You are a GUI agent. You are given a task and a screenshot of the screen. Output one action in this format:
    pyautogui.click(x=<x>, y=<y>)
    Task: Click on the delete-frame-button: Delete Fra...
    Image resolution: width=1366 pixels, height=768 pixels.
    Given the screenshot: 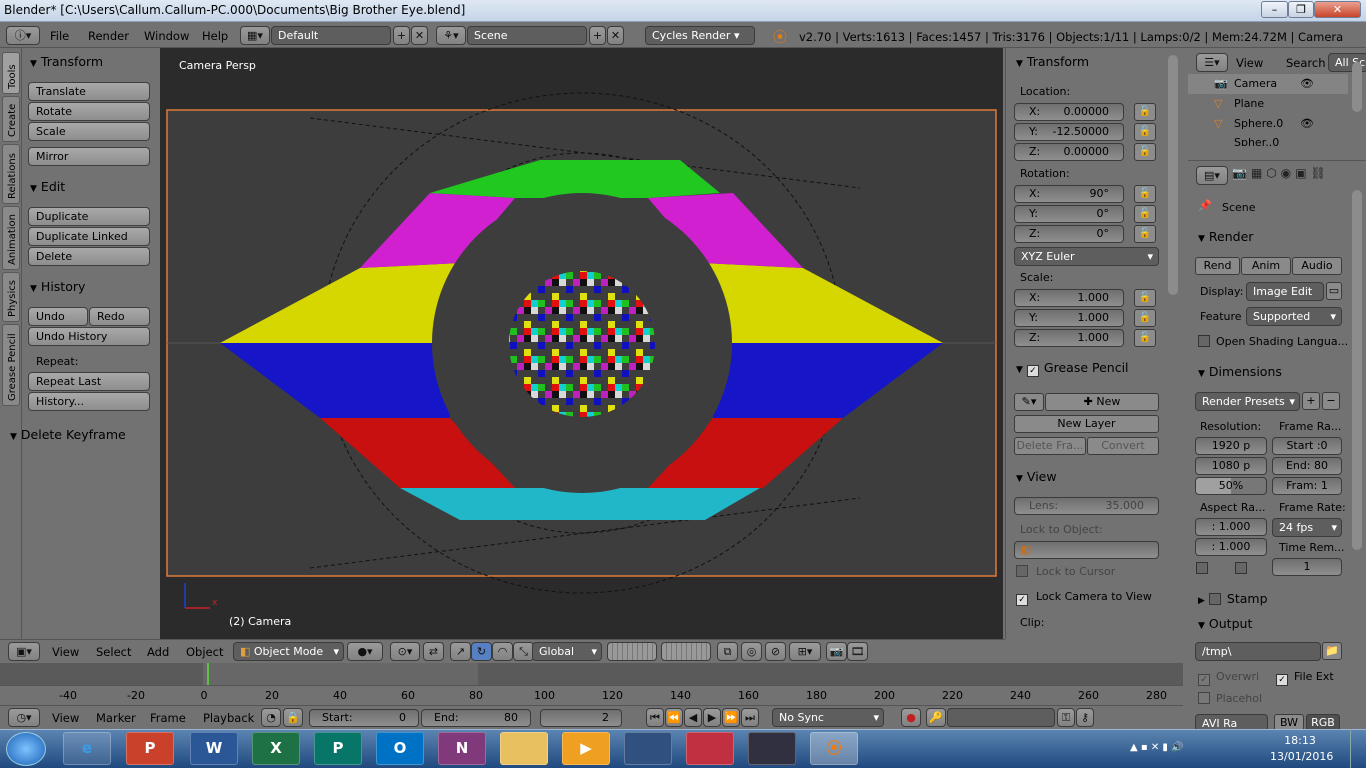 What is the action you would take?
    pyautogui.click(x=1050, y=446)
    